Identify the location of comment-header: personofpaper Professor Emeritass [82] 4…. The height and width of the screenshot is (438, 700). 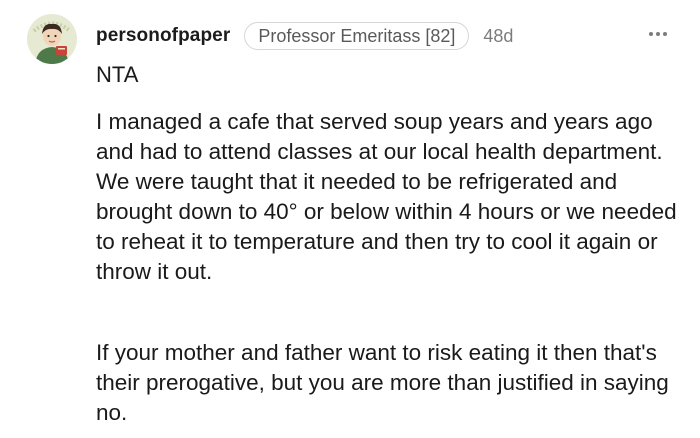
(304, 36).